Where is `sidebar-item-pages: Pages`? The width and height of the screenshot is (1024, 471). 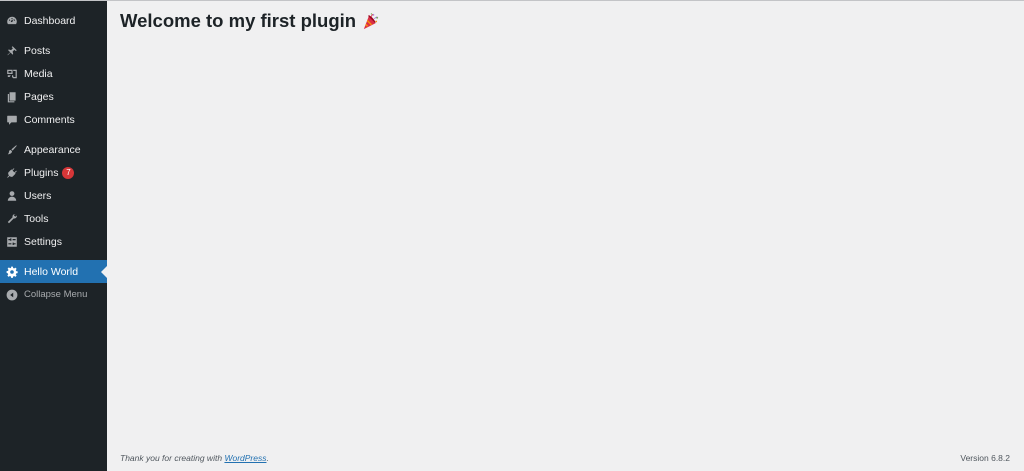
sidebar-item-pages: Pages is located at coordinates (53, 96).